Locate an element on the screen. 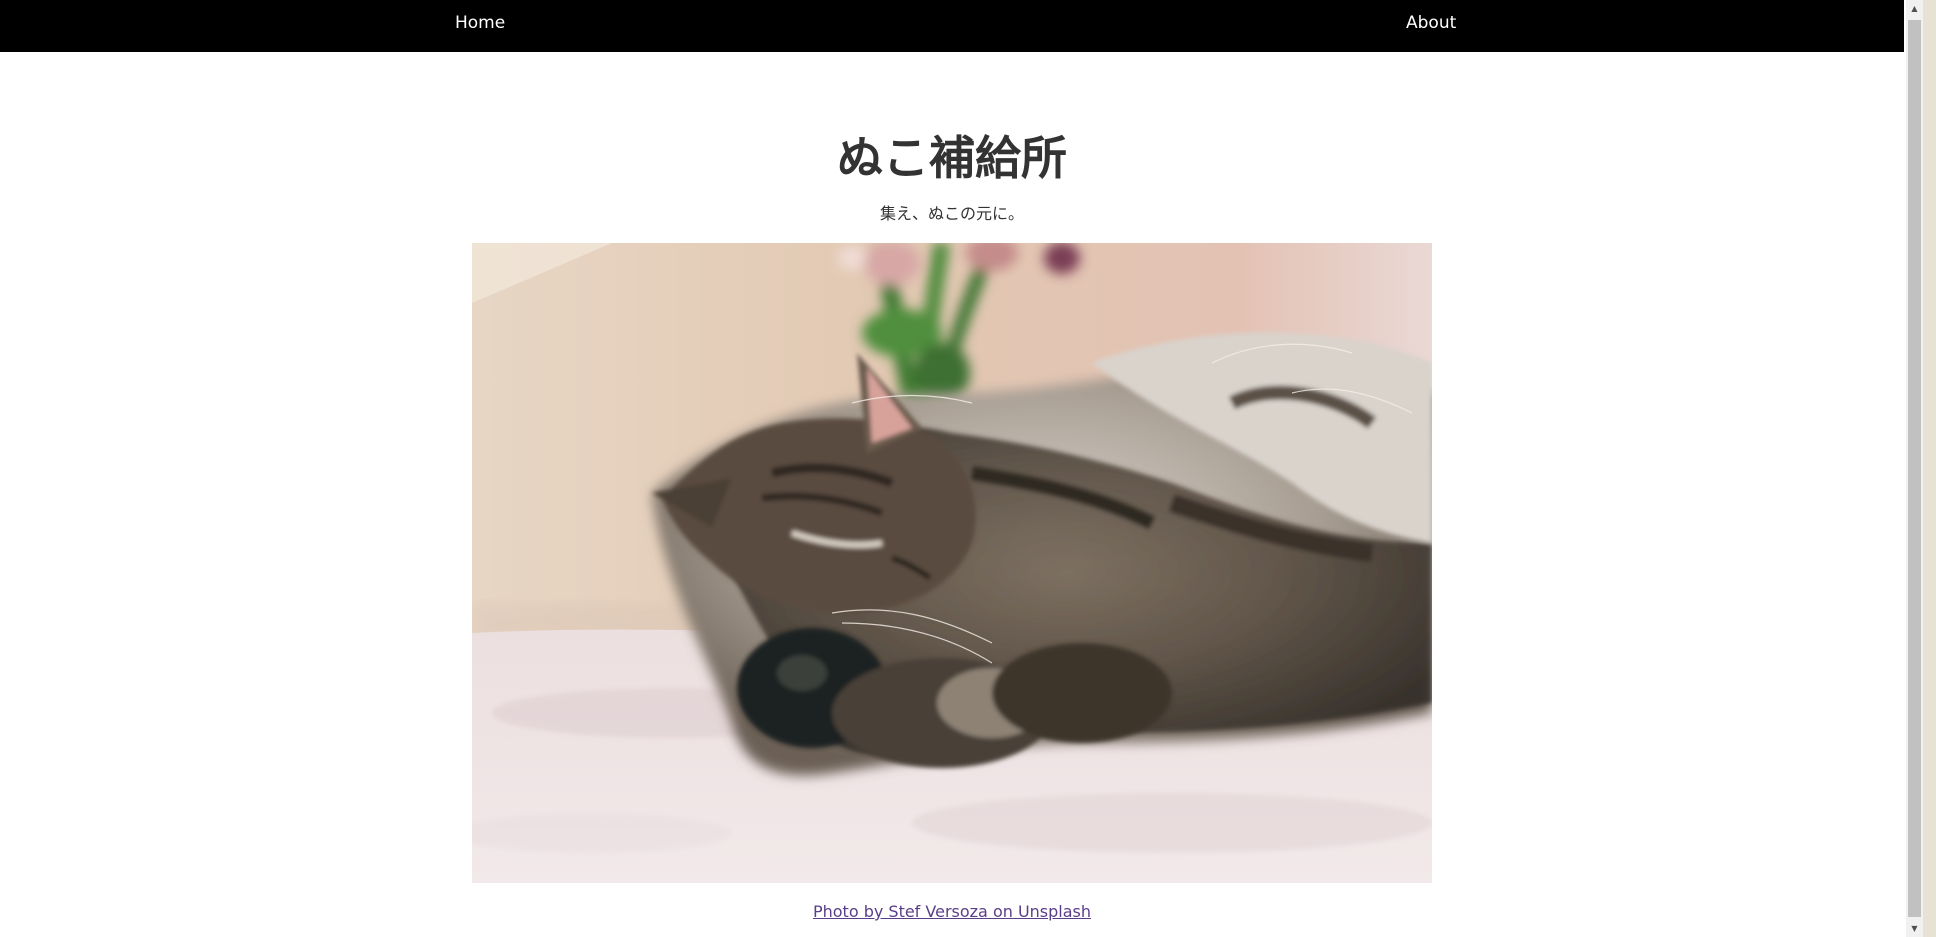 The width and height of the screenshot is (1936, 937). triangle-up-icon: ▲ is located at coordinates (1914, 8).